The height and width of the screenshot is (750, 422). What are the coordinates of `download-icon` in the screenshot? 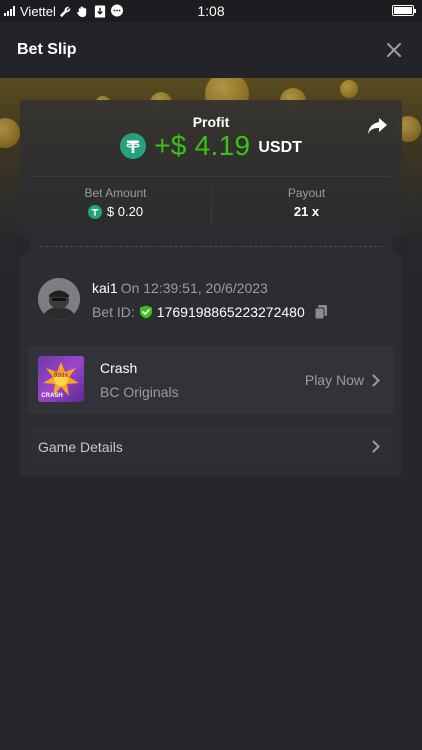 It's located at (100, 11).